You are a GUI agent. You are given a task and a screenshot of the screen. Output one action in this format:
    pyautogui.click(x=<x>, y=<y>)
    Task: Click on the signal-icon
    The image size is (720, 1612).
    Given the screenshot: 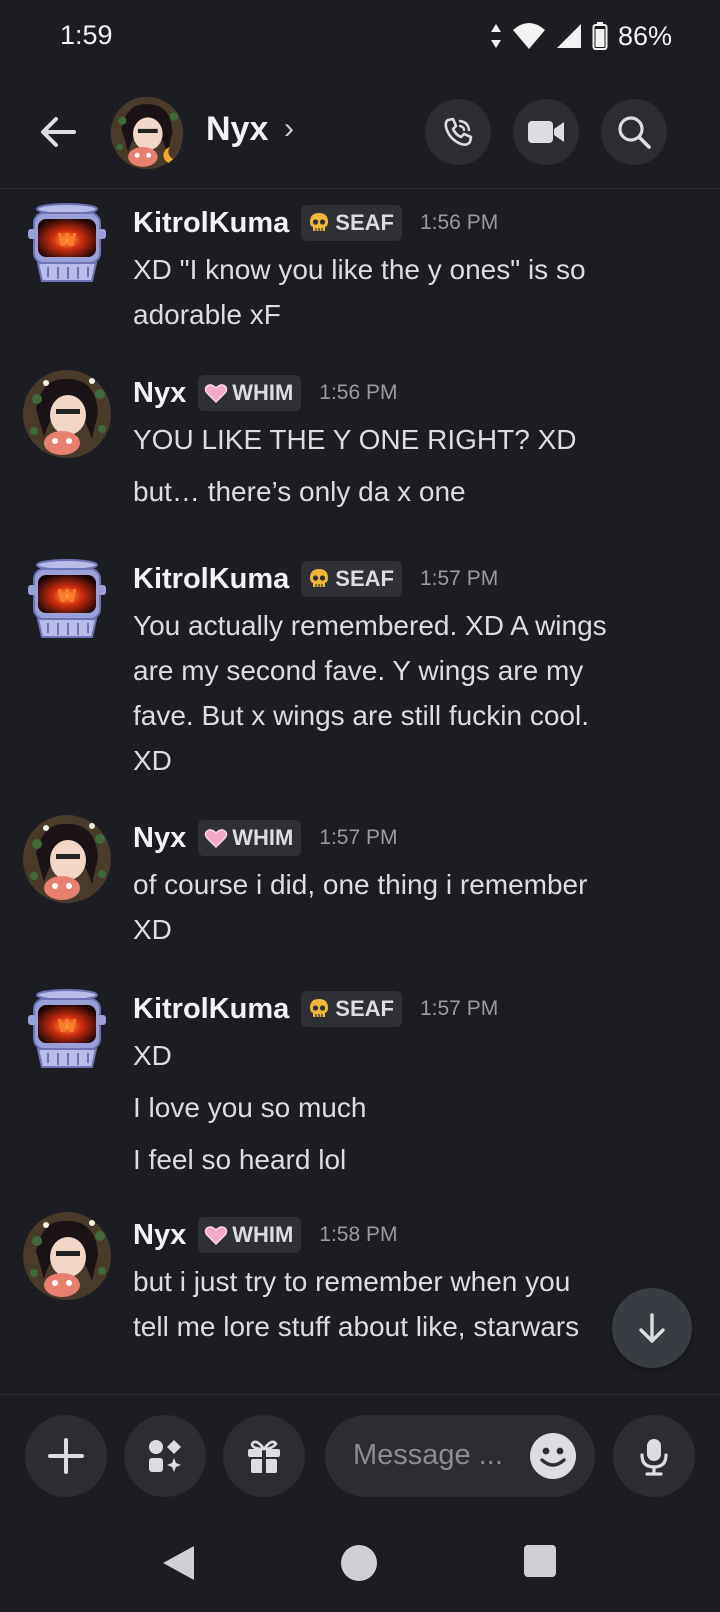 What is the action you would take?
    pyautogui.click(x=568, y=36)
    